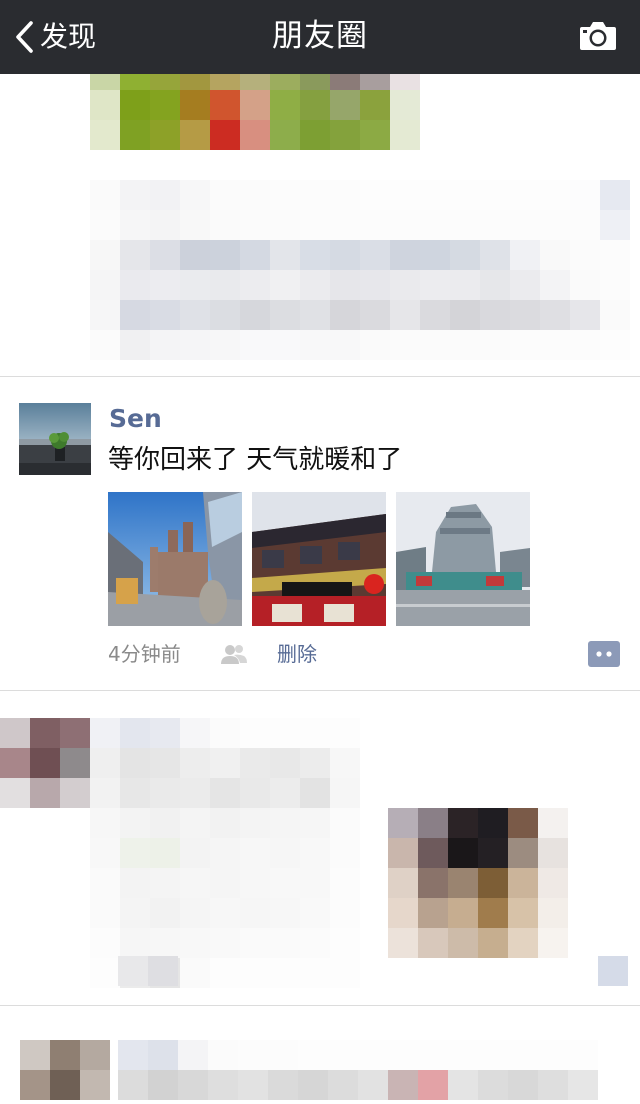 This screenshot has width=640, height=1104. Describe the element at coordinates (604, 654) in the screenshot. I see `comment-icon` at that location.